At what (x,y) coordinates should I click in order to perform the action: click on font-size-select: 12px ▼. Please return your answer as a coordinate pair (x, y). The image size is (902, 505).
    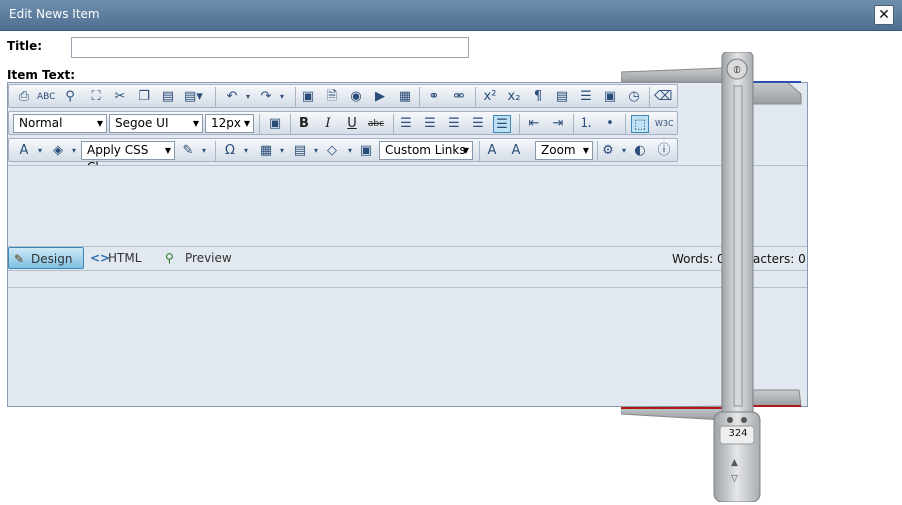
    Looking at the image, I should click on (229, 123).